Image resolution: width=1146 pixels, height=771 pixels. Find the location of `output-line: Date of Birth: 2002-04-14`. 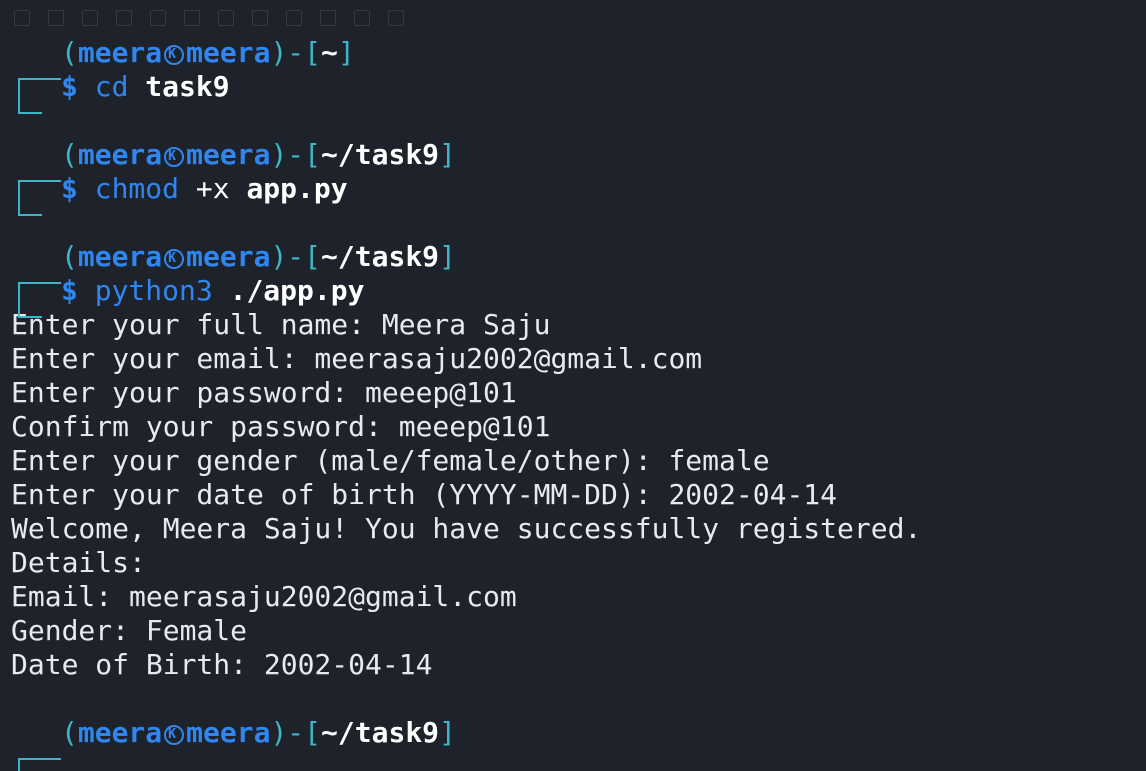

output-line: Date of Birth: 2002-04-14 is located at coordinates (222, 664).